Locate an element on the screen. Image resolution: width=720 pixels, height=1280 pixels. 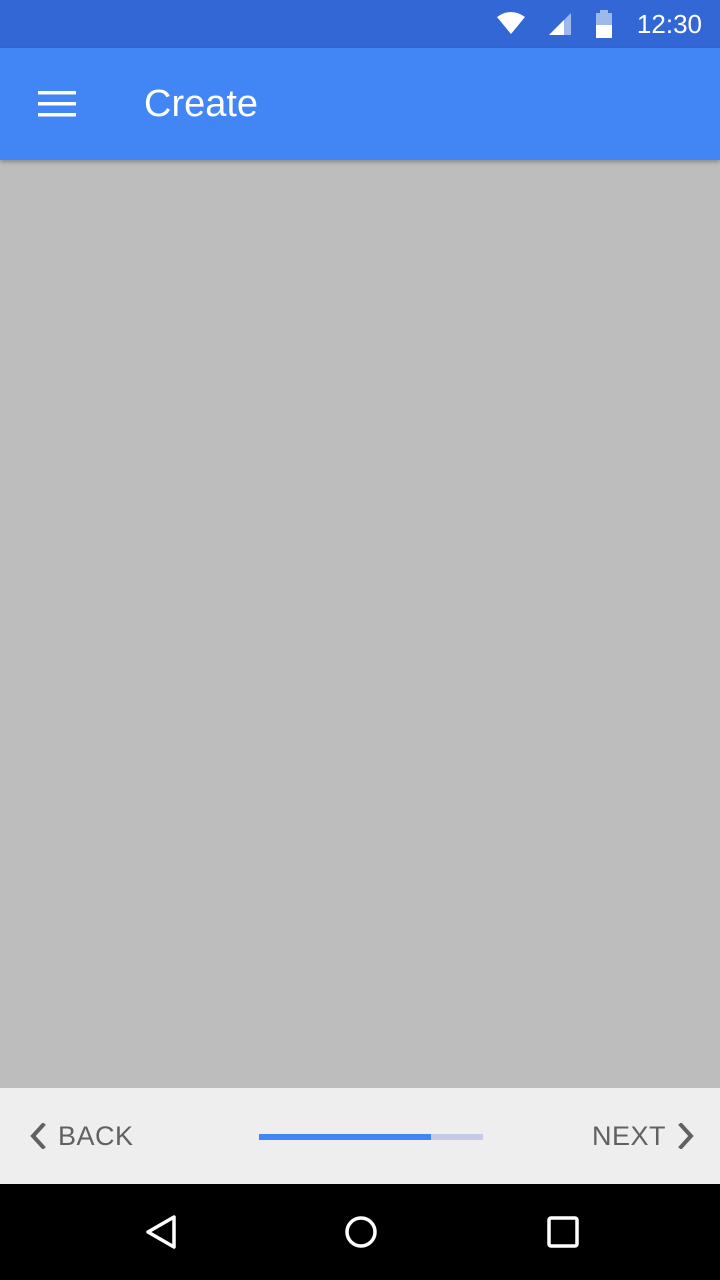
progress-bar is located at coordinates (371, 1137).